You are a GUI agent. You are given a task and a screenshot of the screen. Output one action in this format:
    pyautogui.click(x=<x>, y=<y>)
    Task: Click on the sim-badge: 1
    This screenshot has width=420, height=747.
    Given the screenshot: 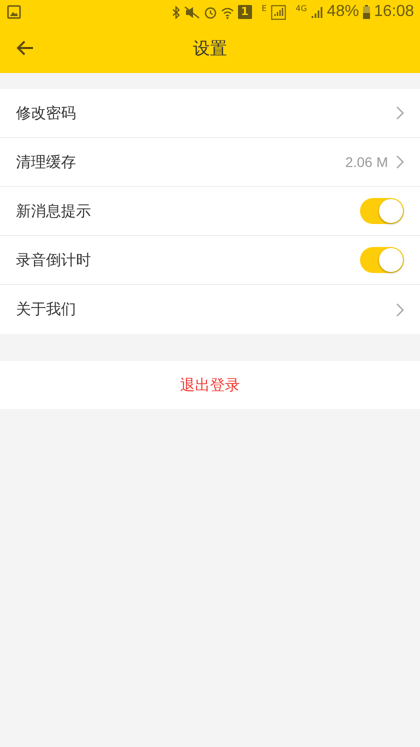 What is the action you would take?
    pyautogui.click(x=245, y=12)
    